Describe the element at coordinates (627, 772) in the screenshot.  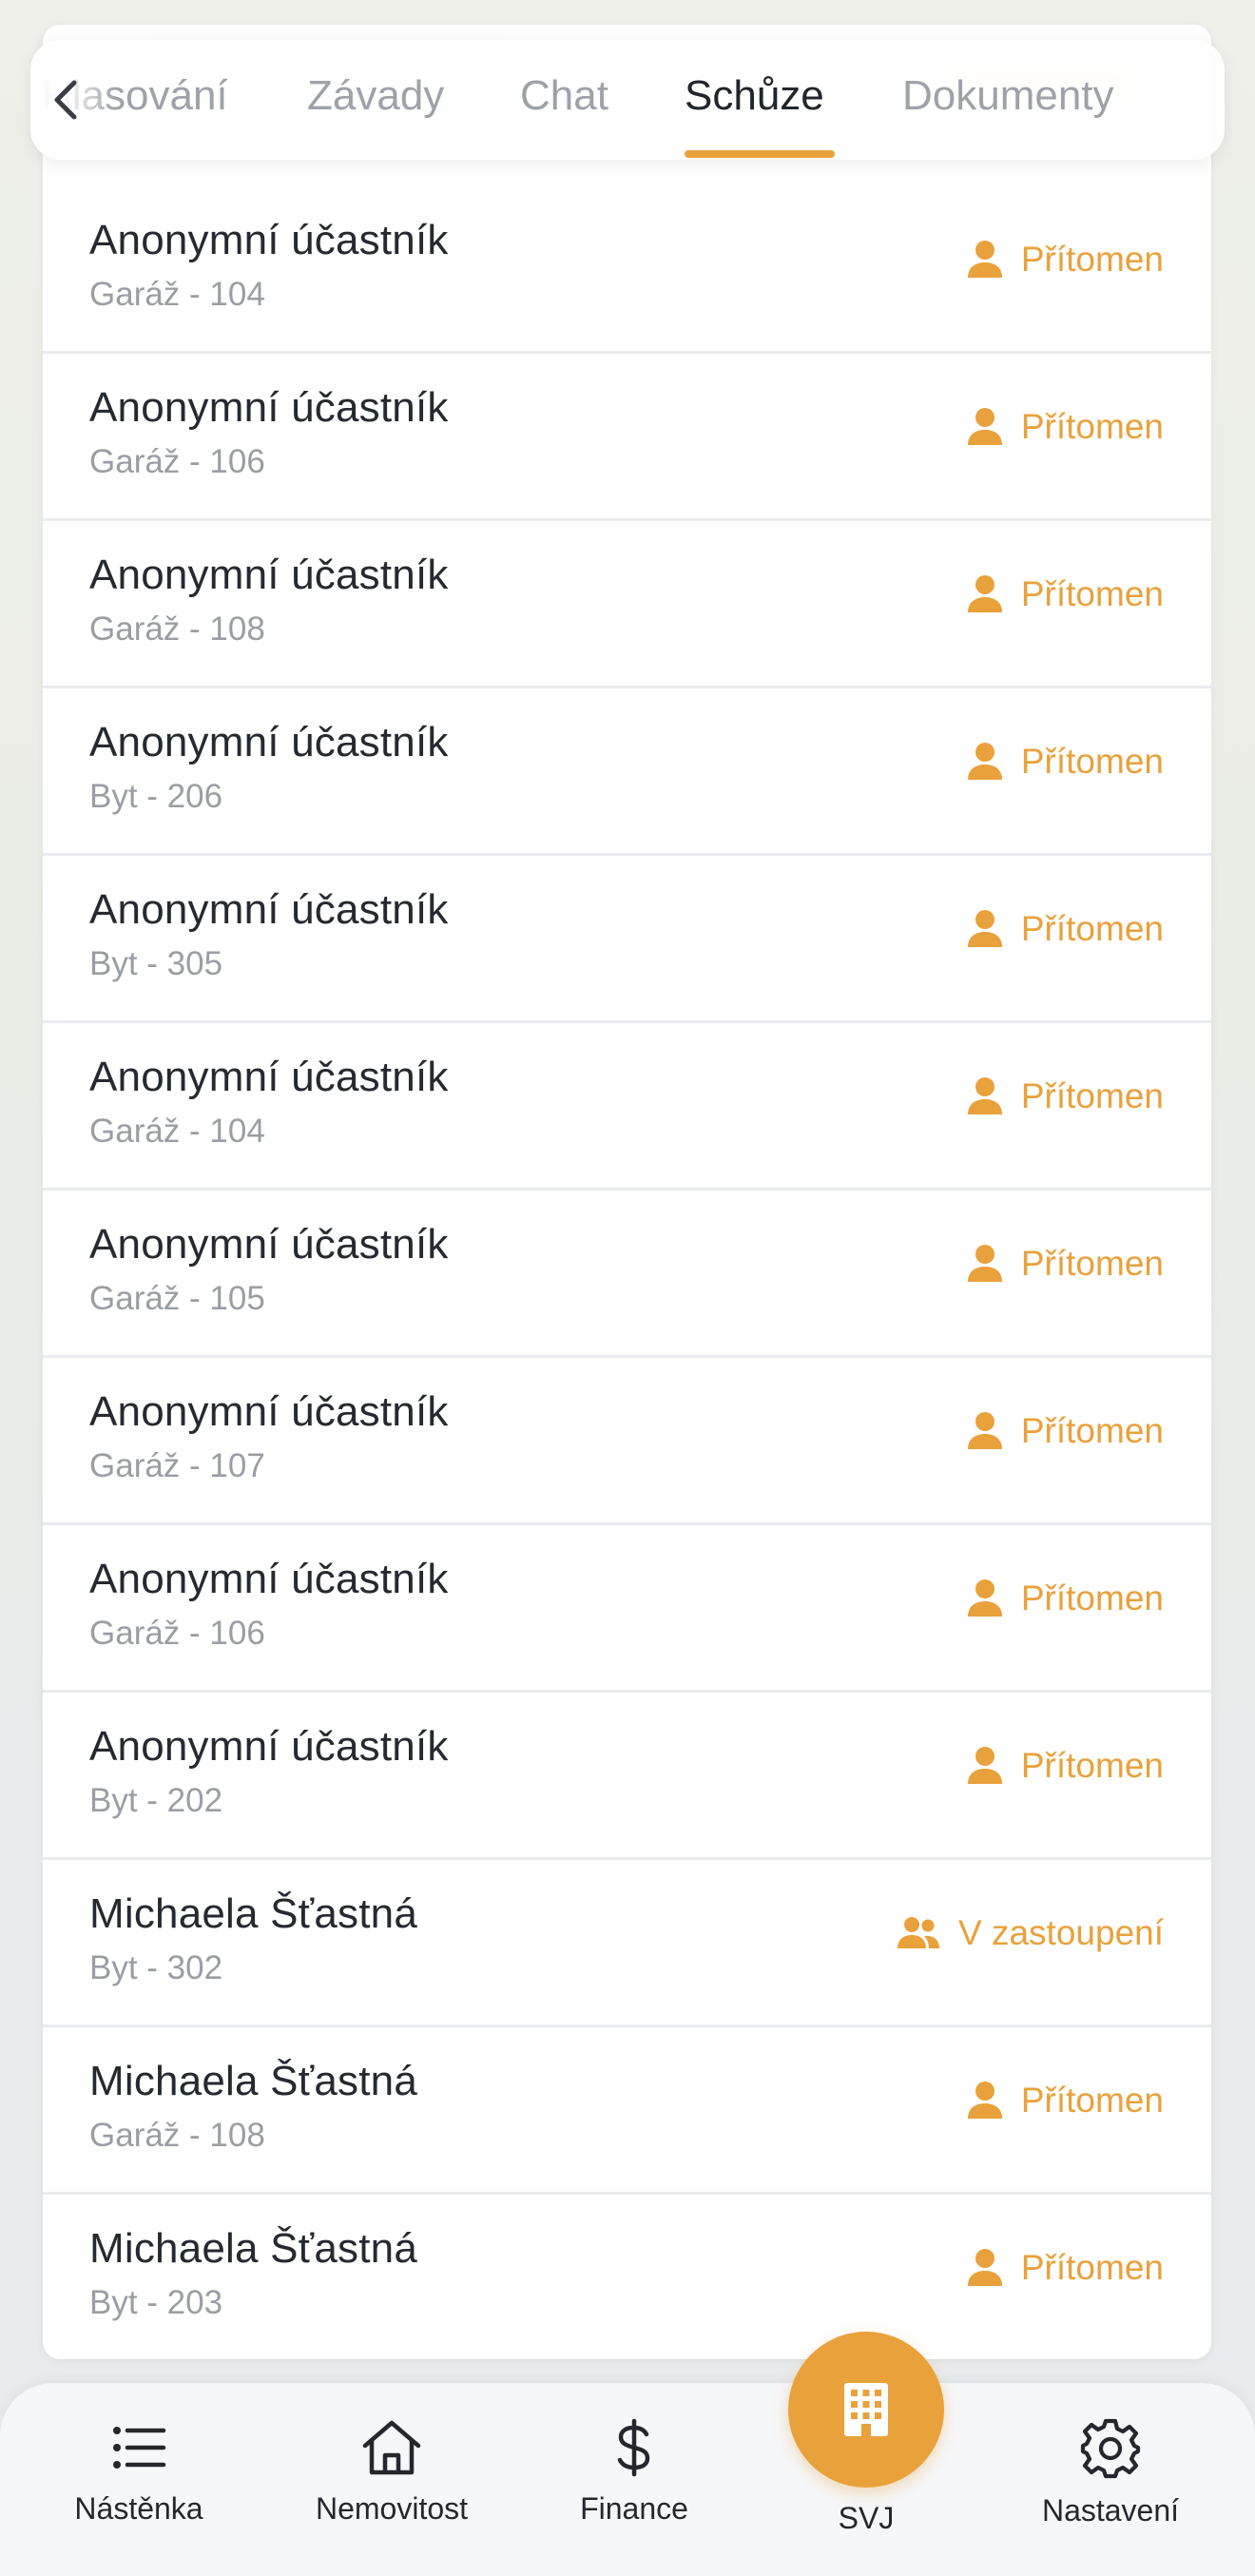
I see `participant-row: Anonymní účastník Byt - 206 Přítomen` at that location.